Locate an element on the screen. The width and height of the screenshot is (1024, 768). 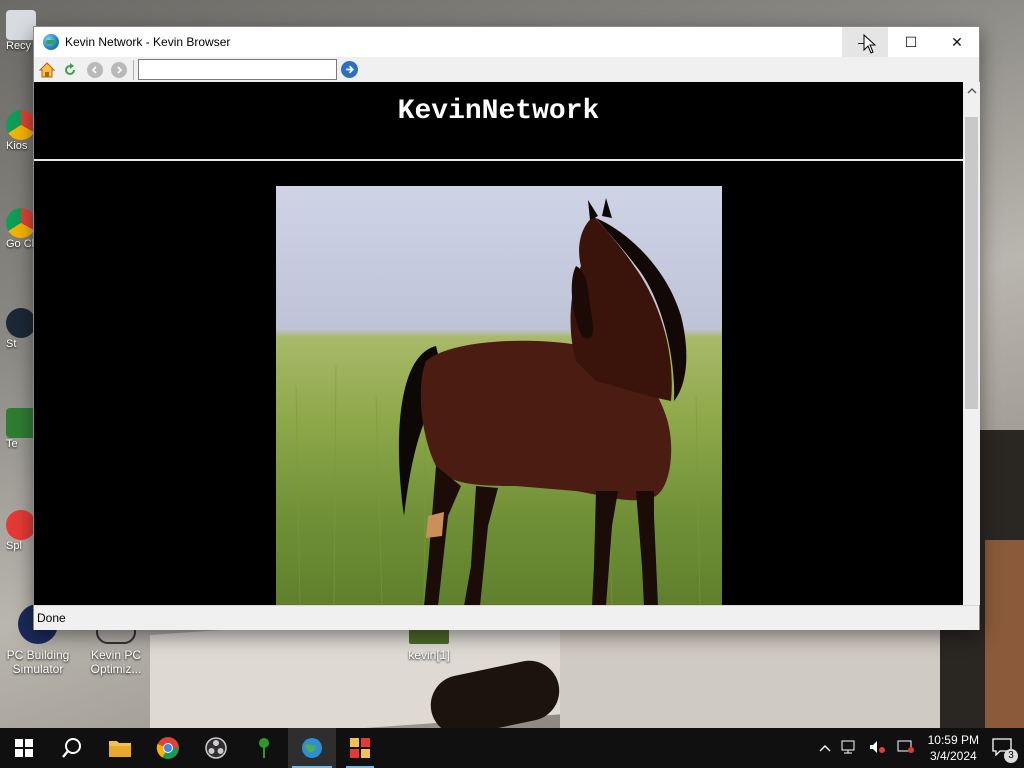
forward-button is located at coordinates (119, 69).